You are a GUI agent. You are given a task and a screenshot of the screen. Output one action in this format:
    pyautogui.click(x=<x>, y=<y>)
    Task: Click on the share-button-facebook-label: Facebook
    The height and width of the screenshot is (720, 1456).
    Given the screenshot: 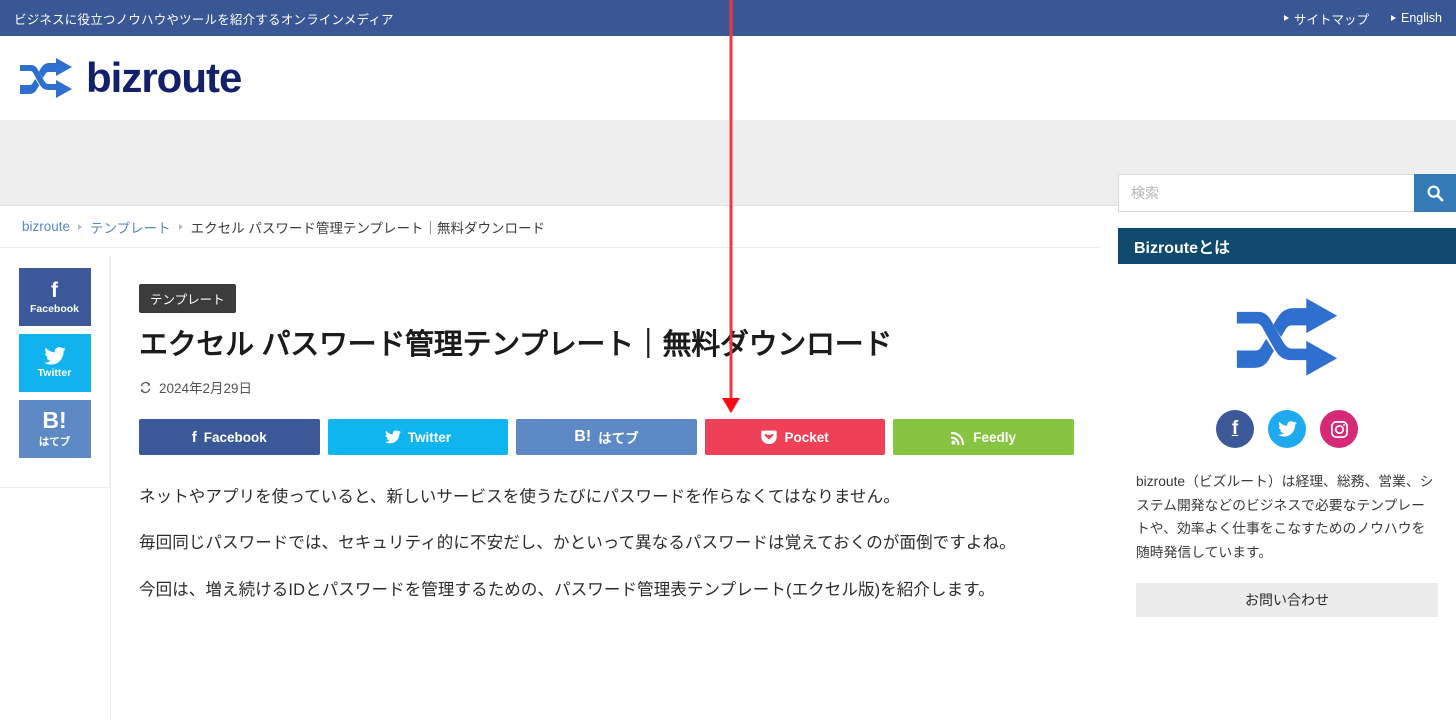 What is the action you would take?
    pyautogui.click(x=235, y=437)
    